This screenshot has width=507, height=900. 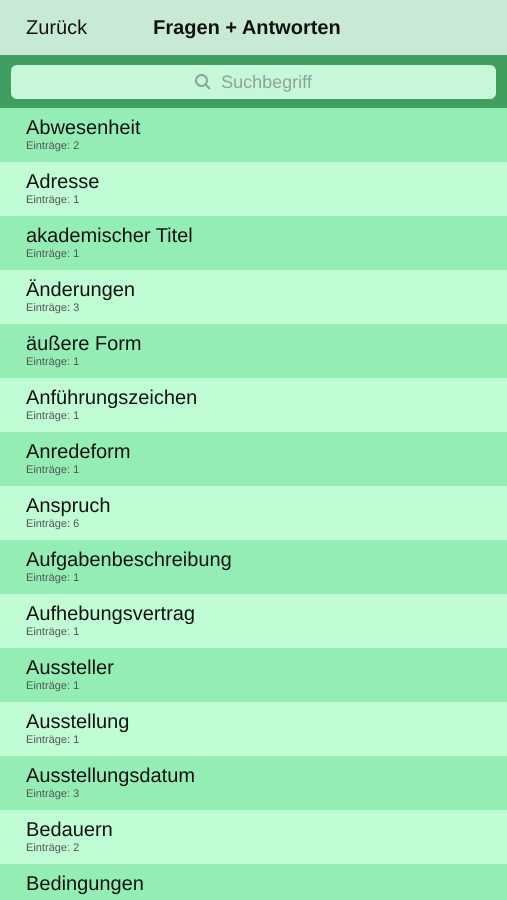 What do you see at coordinates (68, 506) in the screenshot?
I see `row-title: Anspruch` at bounding box center [68, 506].